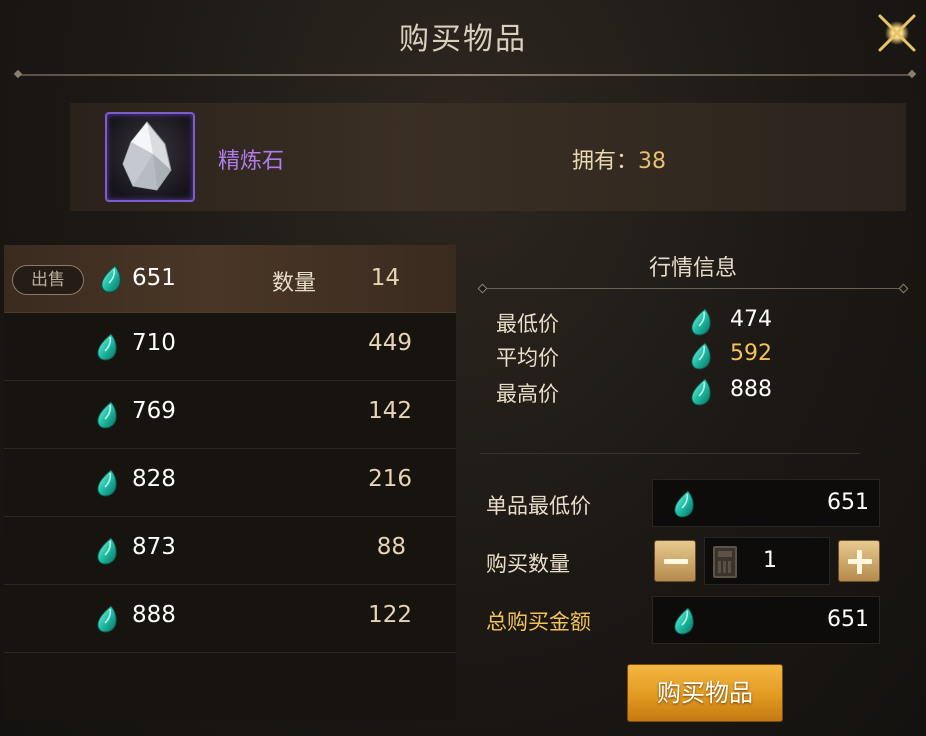 This screenshot has width=926, height=736. Describe the element at coordinates (230, 619) in the screenshot. I see `listing-row: 888 122` at that location.